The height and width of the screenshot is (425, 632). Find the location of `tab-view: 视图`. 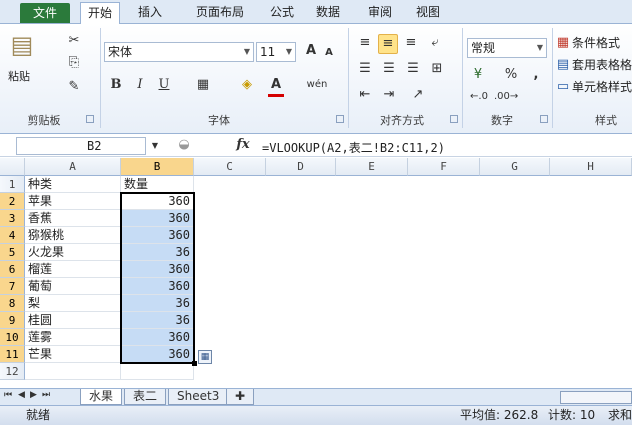

tab-view: 视图 is located at coordinates (428, 13).